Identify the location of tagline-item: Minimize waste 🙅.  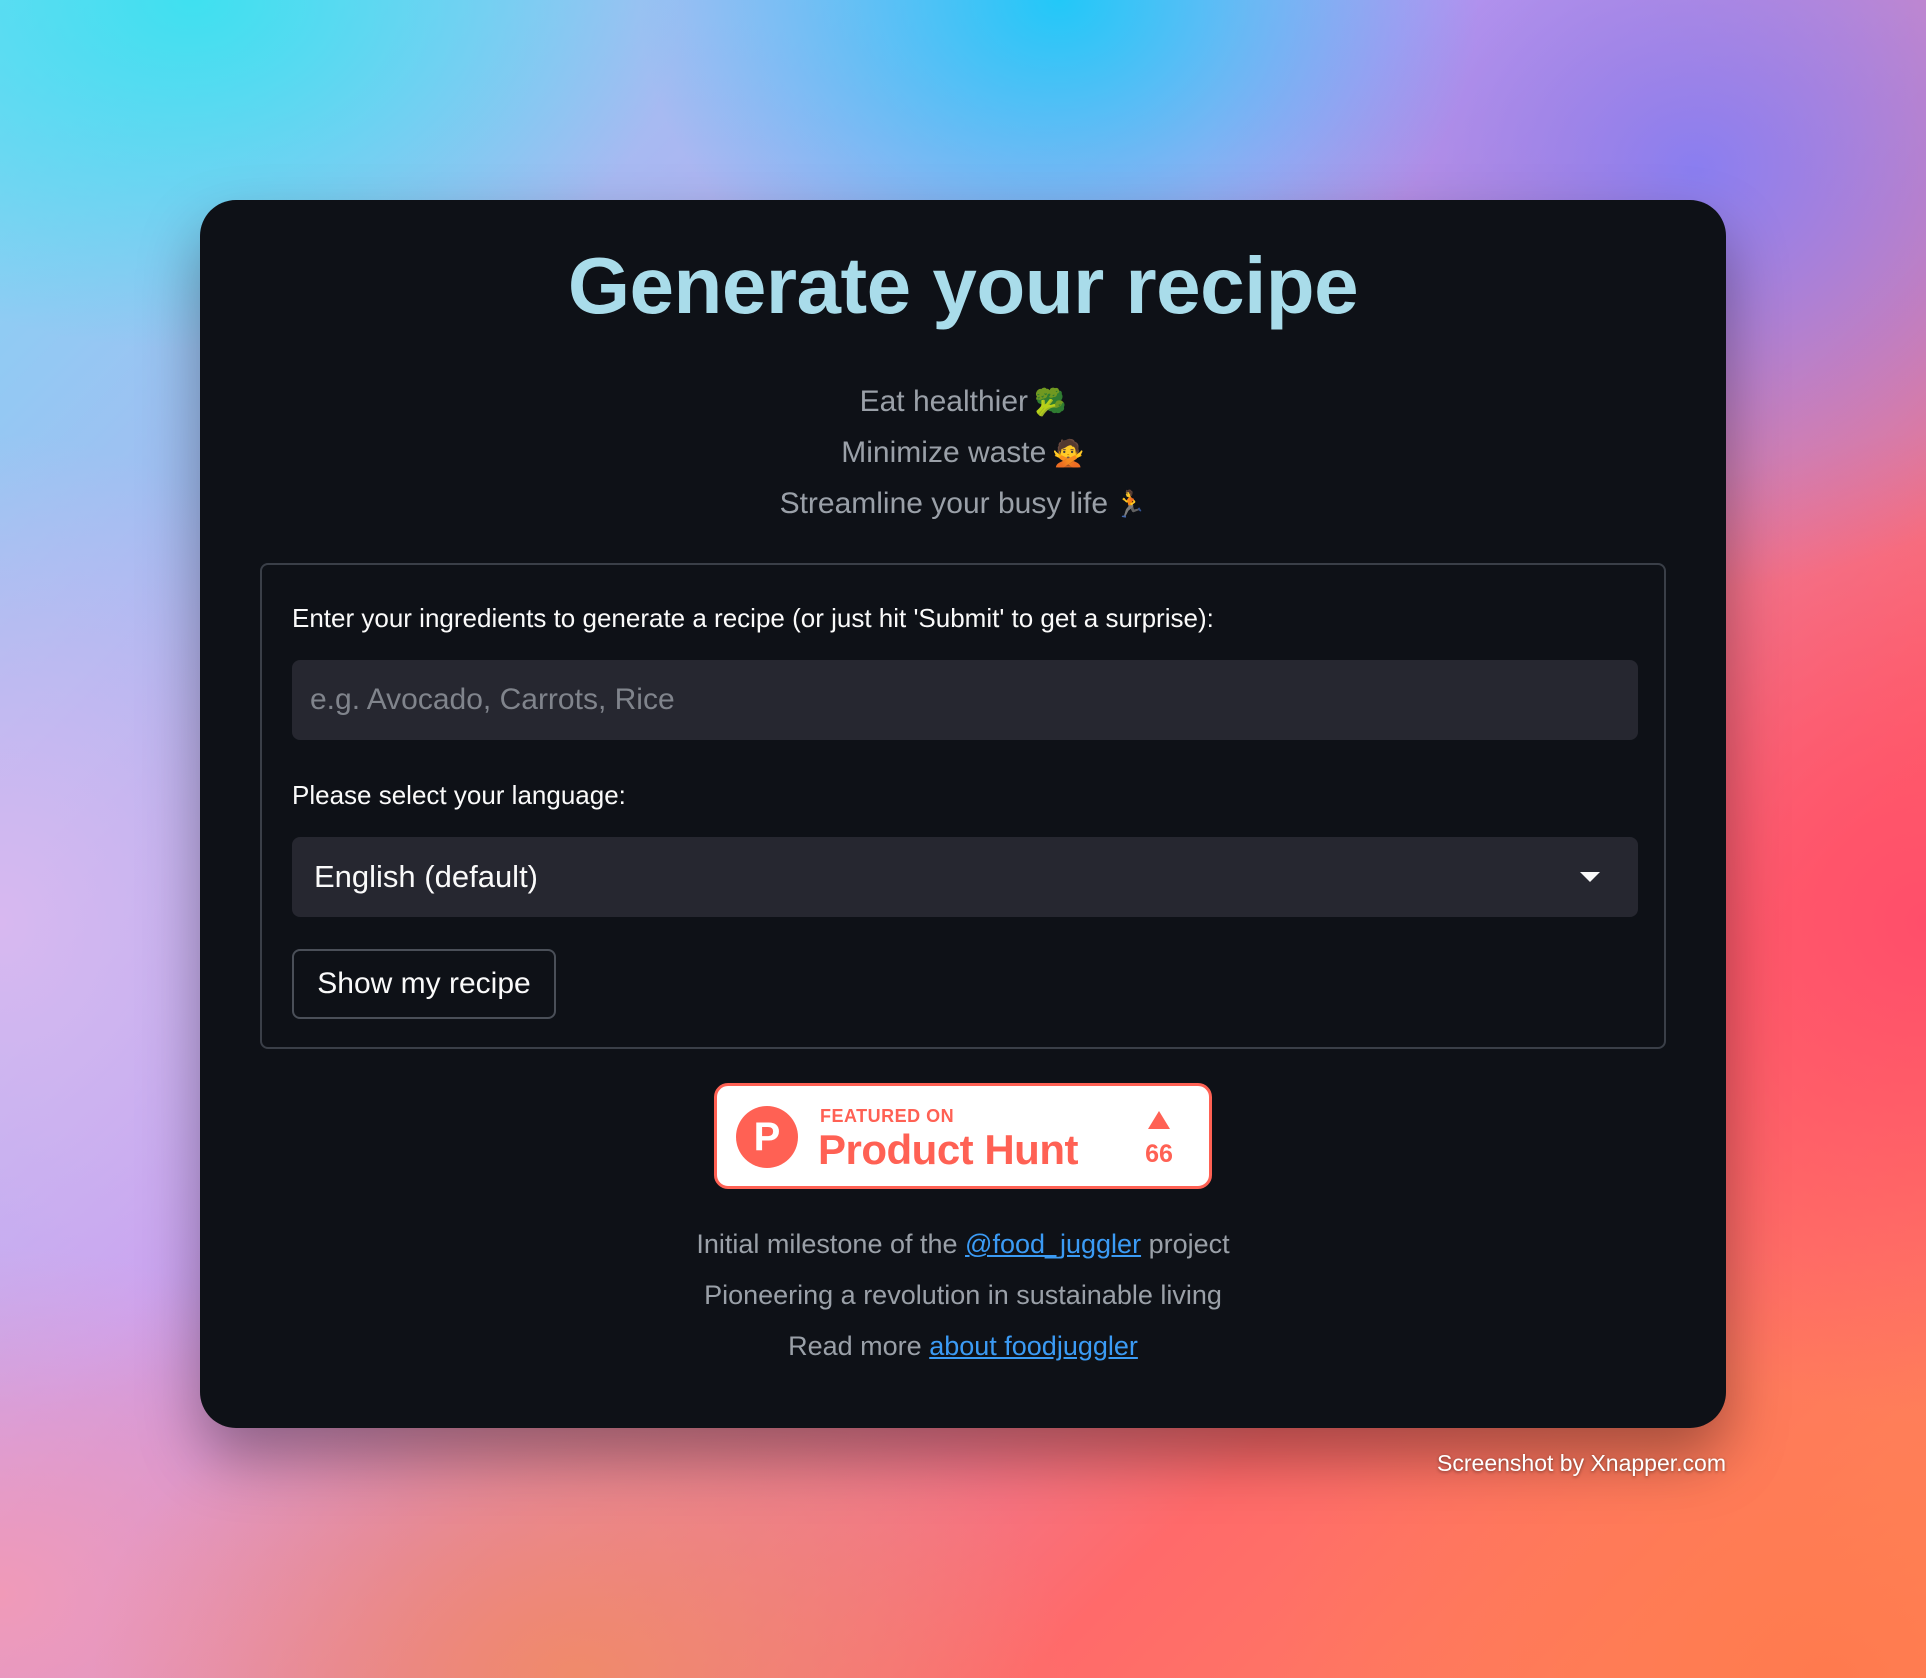
(963, 452).